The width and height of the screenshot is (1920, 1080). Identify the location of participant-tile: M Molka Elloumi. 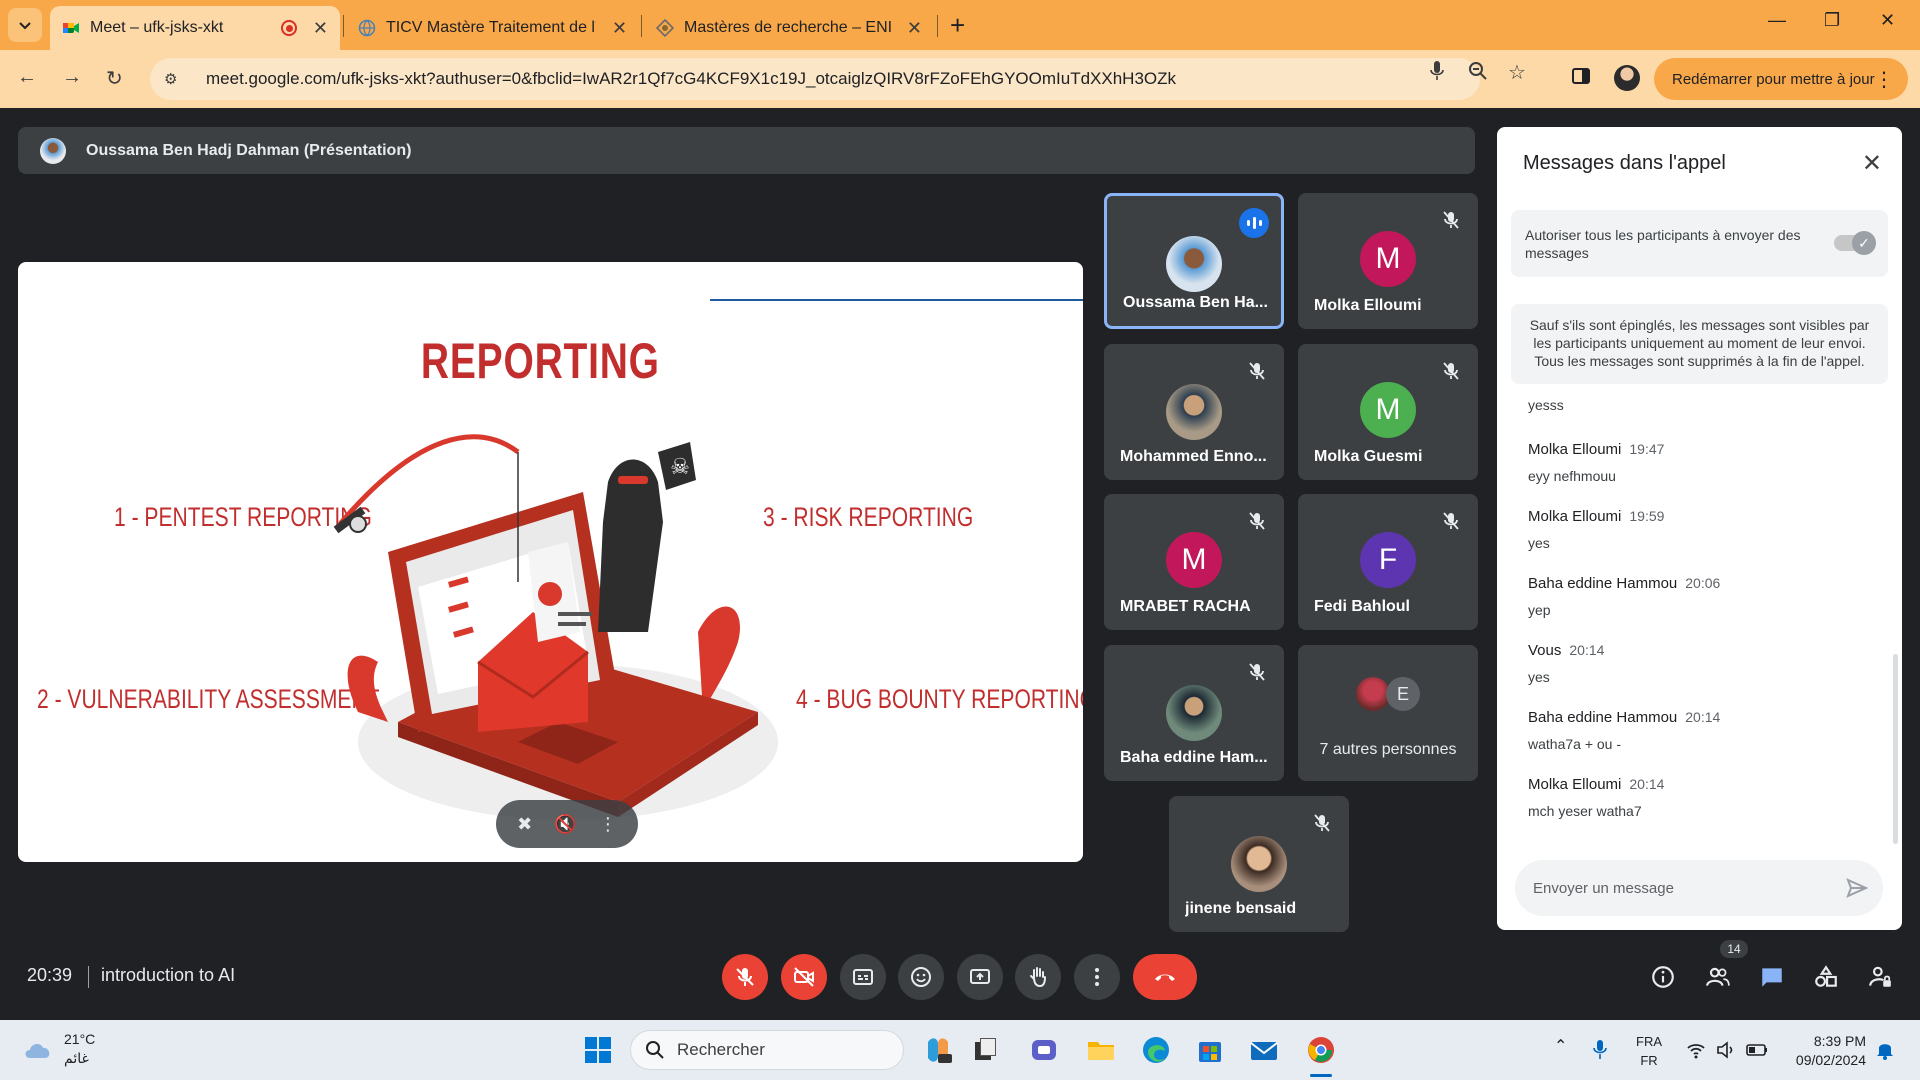
(1388, 261).